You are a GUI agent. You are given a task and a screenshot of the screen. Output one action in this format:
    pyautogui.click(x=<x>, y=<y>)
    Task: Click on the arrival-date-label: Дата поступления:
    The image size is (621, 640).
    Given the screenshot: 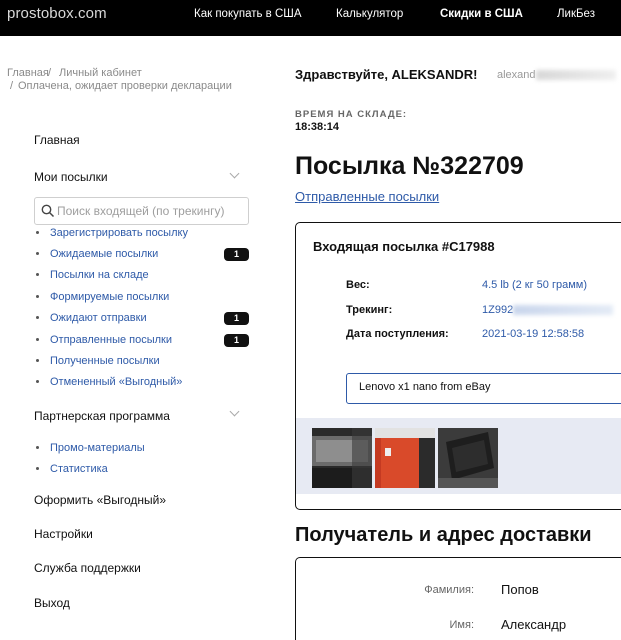 What is the action you would take?
    pyautogui.click(x=397, y=334)
    